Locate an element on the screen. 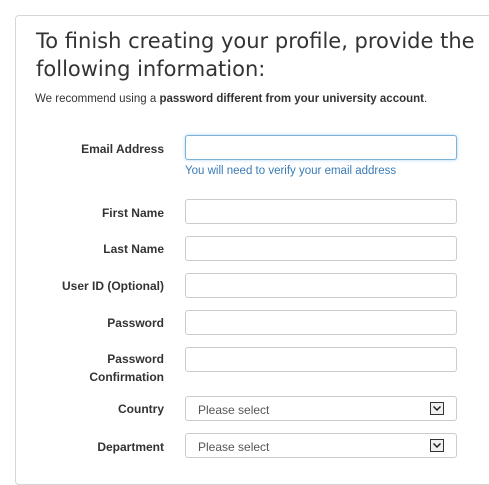 Image resolution: width=489 pixels, height=485 pixels. country-select: Please select is located at coordinates (321, 408).